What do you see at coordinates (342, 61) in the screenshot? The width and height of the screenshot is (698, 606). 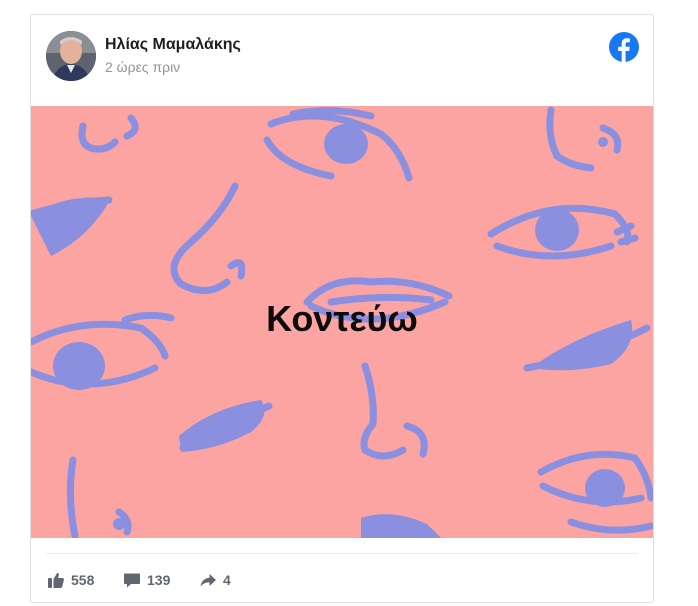 I see `post-header: Ηλίας Μαμαλάκης 2 ώρες πριν` at bounding box center [342, 61].